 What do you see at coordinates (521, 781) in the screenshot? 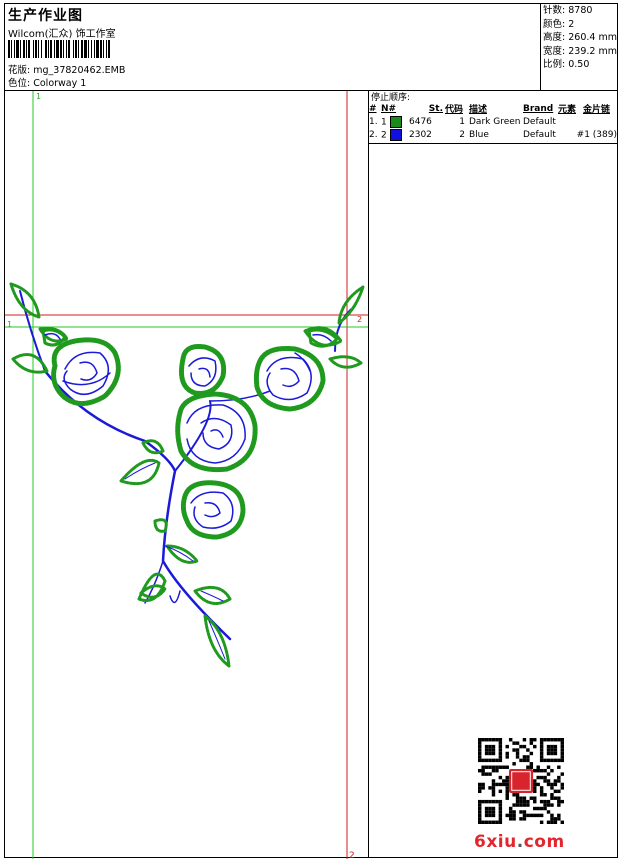
I see `seal-icon` at bounding box center [521, 781].